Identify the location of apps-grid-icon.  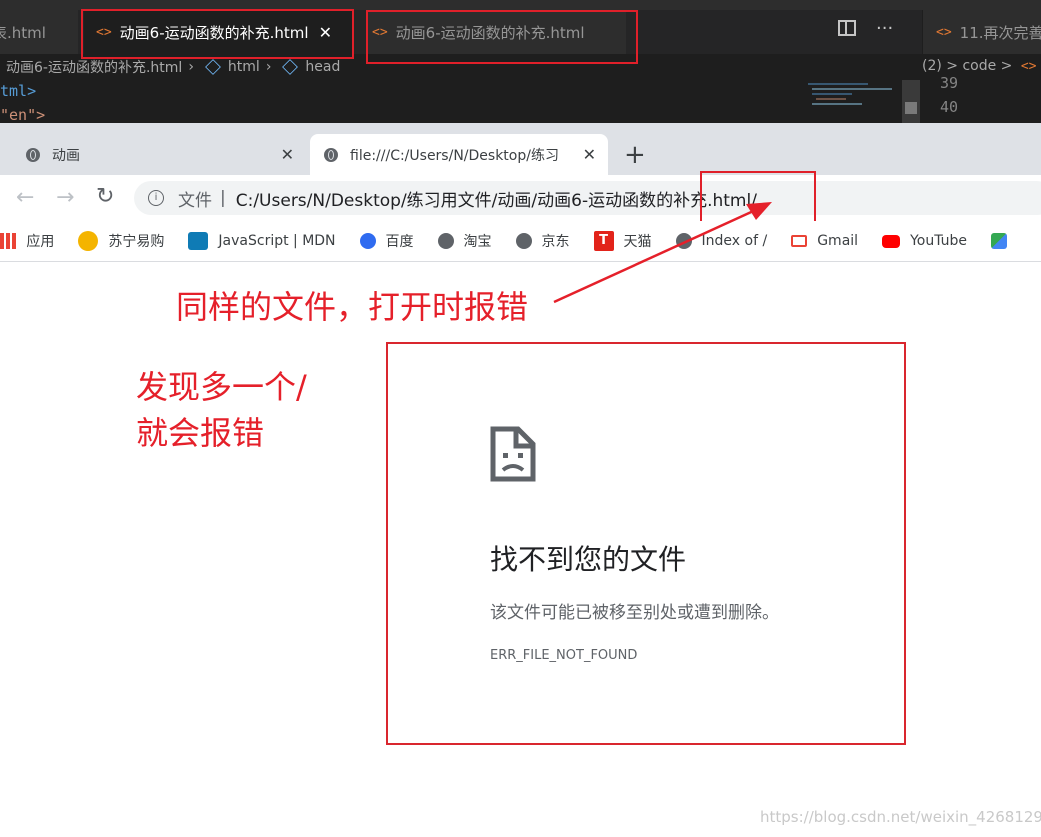
(8, 241).